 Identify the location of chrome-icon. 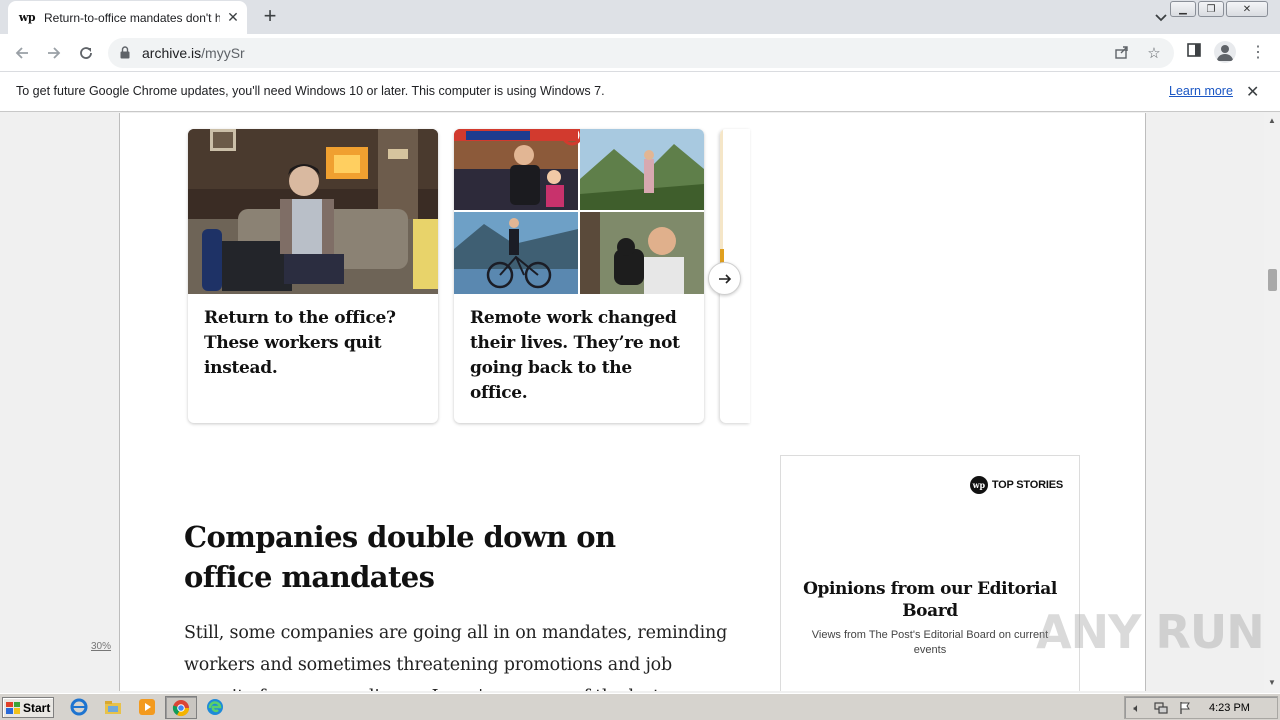
(181, 708).